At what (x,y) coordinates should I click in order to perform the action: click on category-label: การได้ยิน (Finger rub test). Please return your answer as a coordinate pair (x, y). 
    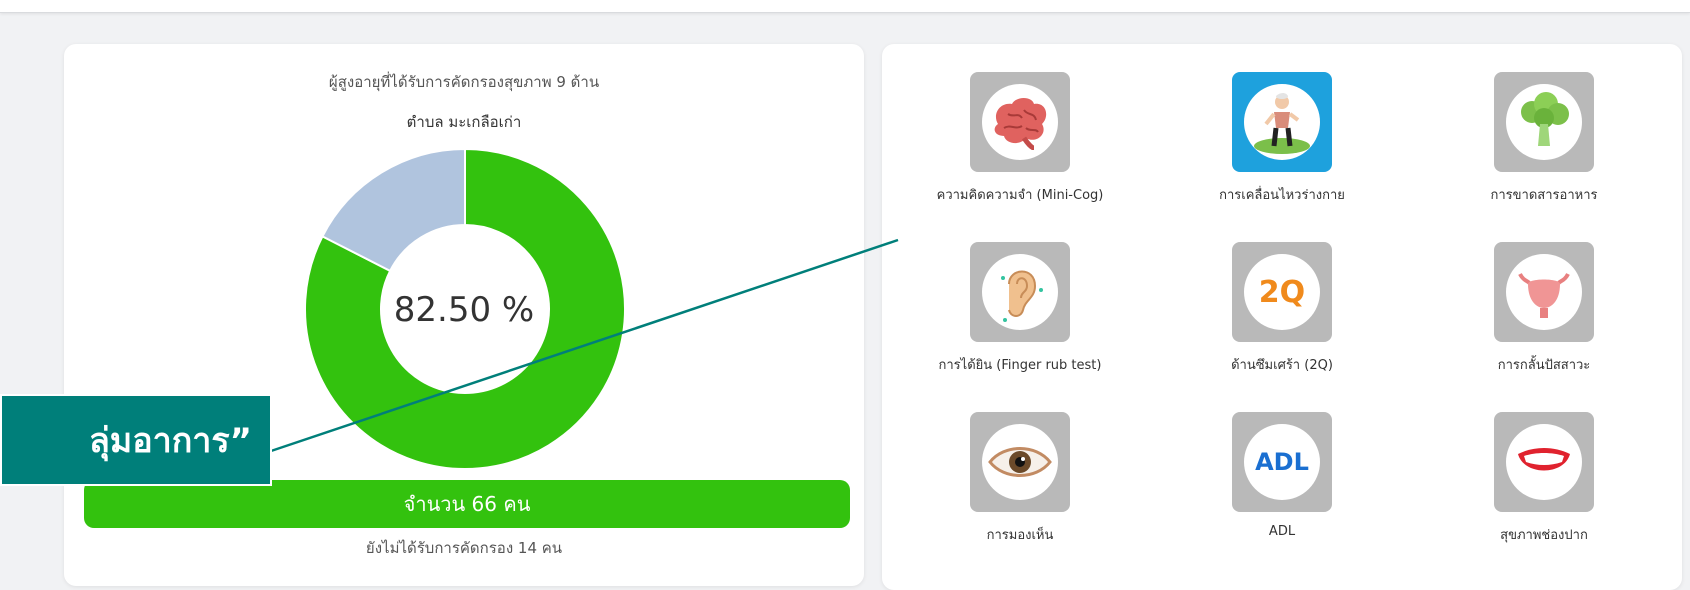
    Looking at the image, I should click on (1020, 365).